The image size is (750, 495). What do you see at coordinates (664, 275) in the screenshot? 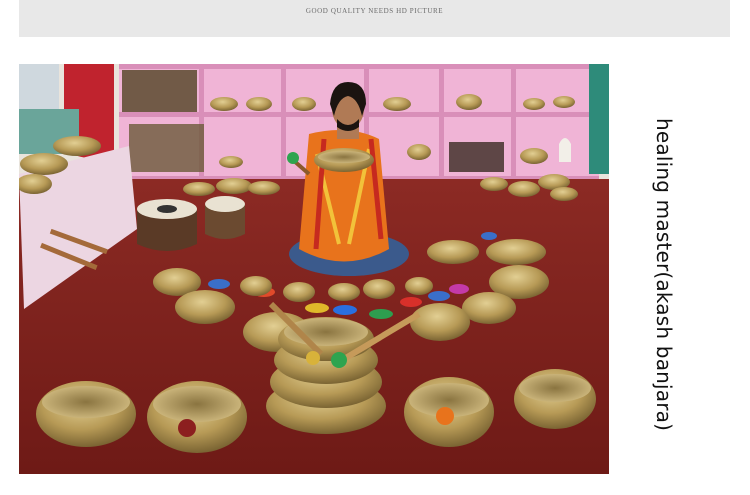
I see `side-caption: healing master(akash banjara)` at bounding box center [664, 275].